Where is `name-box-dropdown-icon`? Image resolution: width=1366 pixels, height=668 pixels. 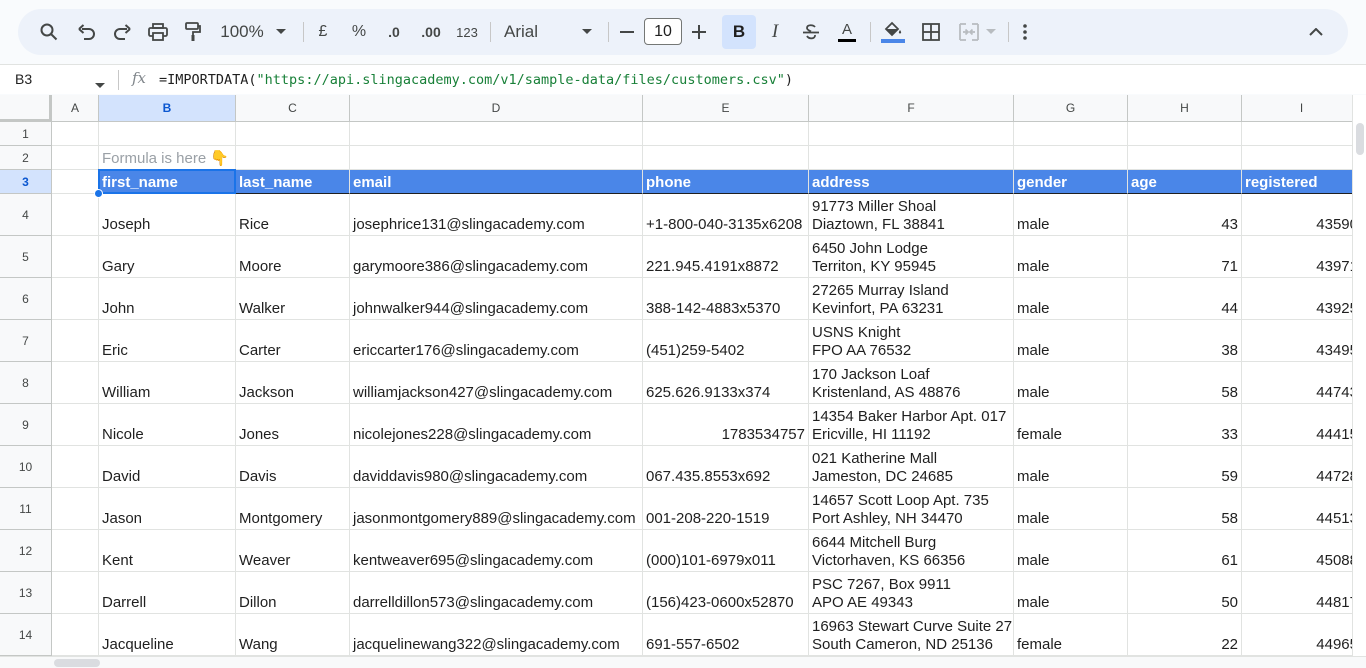 name-box-dropdown-icon is located at coordinates (100, 85).